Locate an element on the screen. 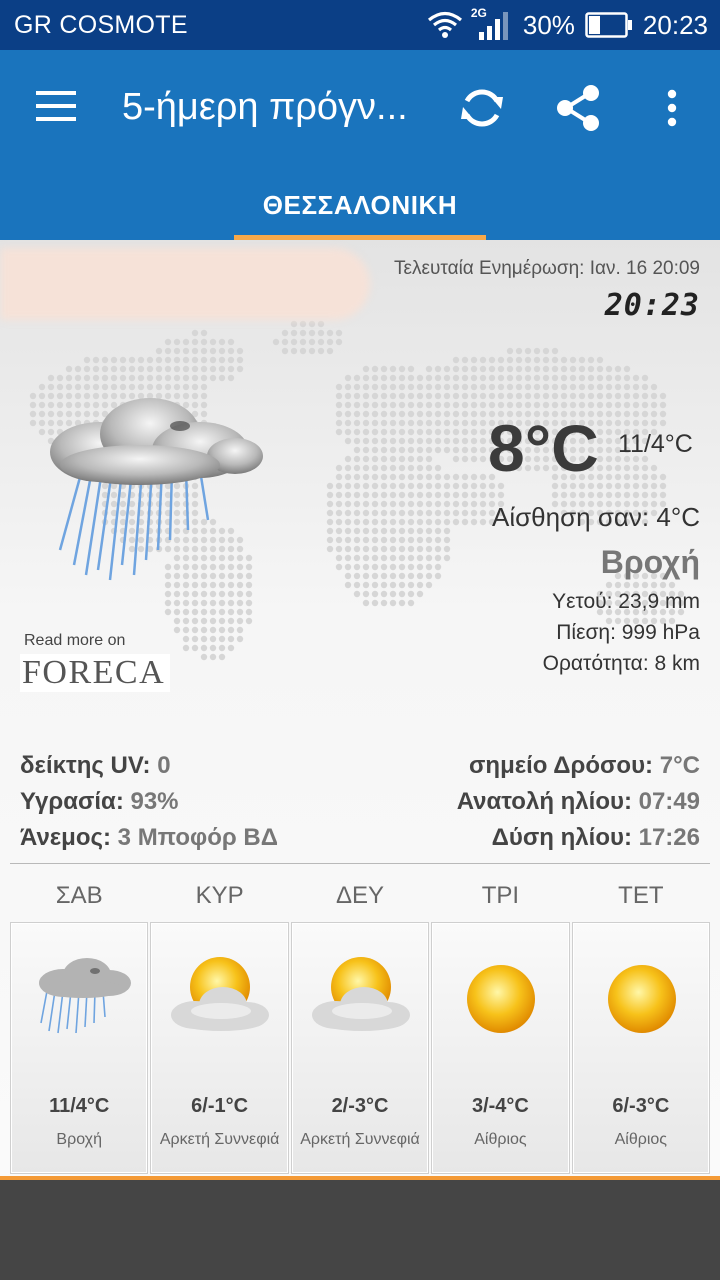 The width and height of the screenshot is (720, 1280). humidity-value: 93% is located at coordinates (154, 801).